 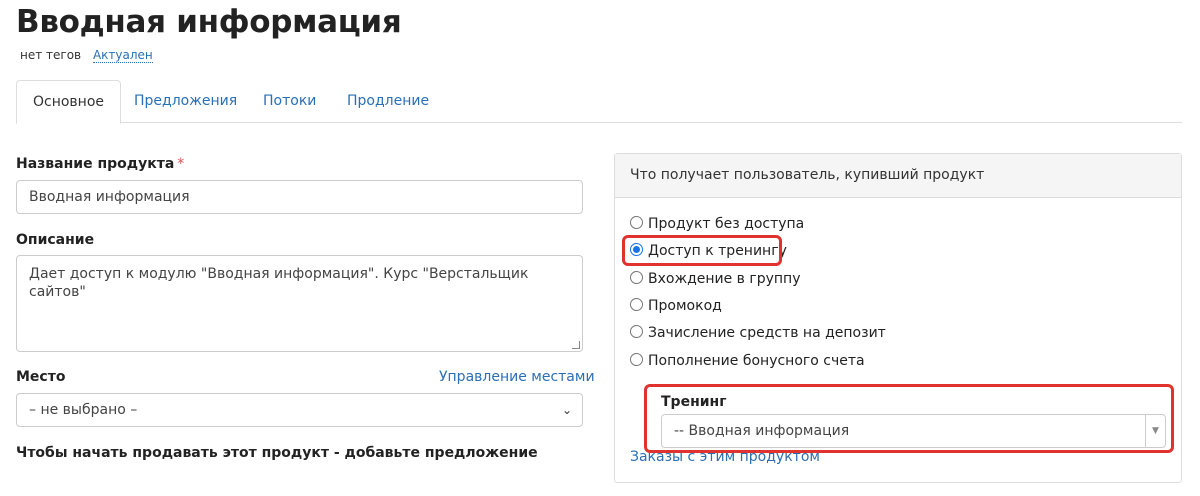 I want to click on manage-places-link: Управление местами, so click(x=517, y=377).